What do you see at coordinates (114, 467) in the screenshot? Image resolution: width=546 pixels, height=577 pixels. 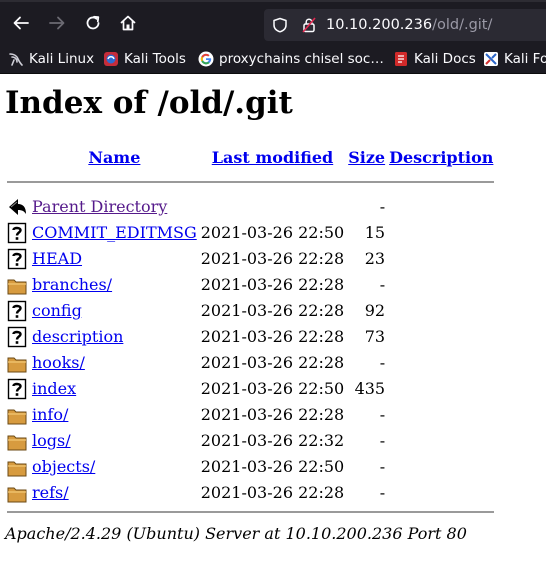 I see `row-name-cell: objects/` at bounding box center [114, 467].